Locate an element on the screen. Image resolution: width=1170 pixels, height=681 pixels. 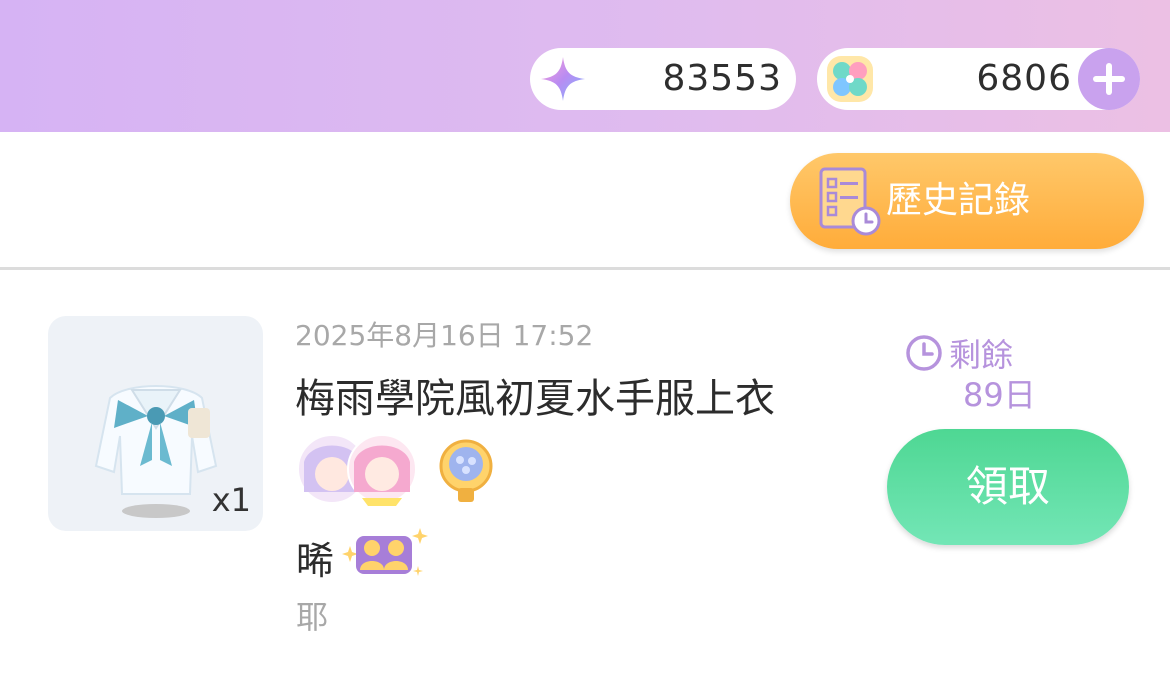
item-quantity: x1 is located at coordinates (231, 500).